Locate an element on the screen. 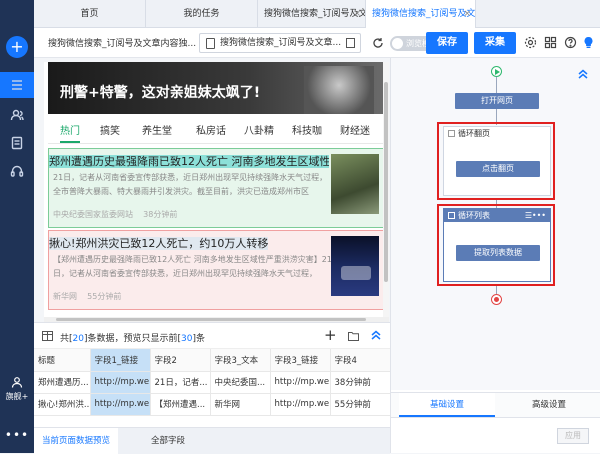 The height and width of the screenshot is (454, 600). node-click-next-page: 点击翻页 is located at coordinates (498, 169).